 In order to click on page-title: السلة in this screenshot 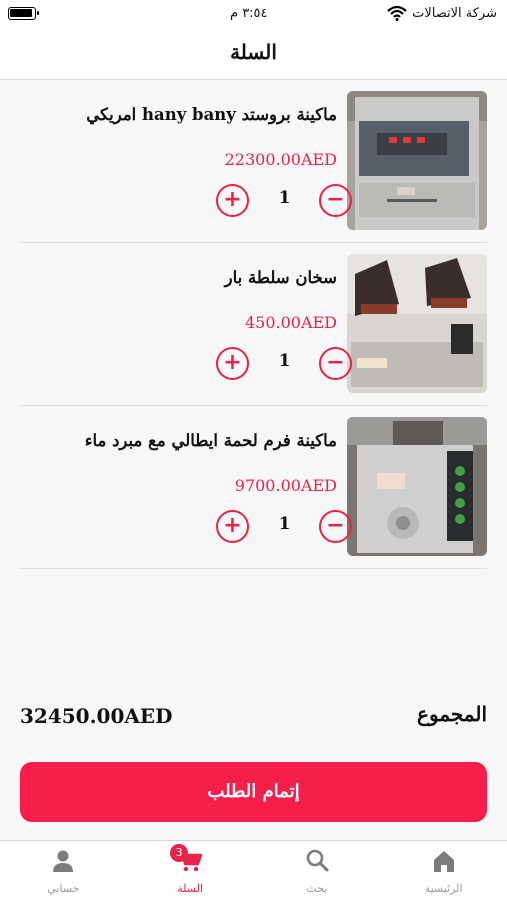, I will do `click(253, 52)`.